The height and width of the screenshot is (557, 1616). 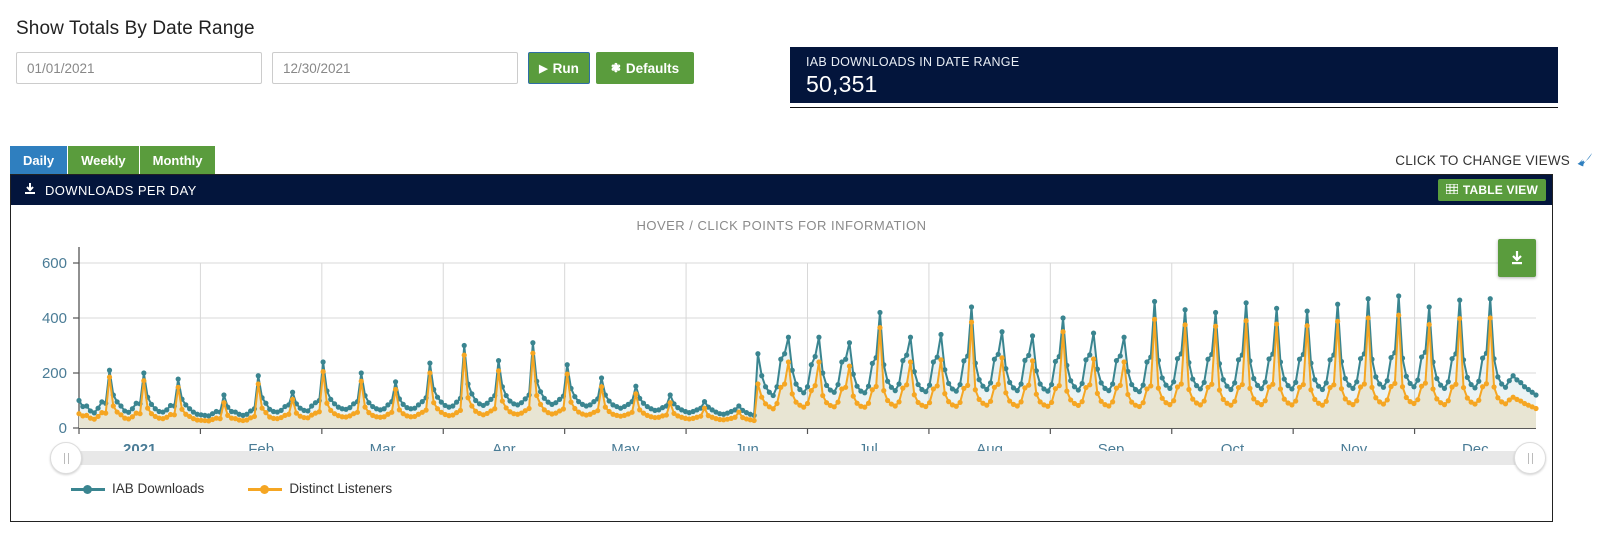 I want to click on grid-icon, so click(x=1452, y=190).